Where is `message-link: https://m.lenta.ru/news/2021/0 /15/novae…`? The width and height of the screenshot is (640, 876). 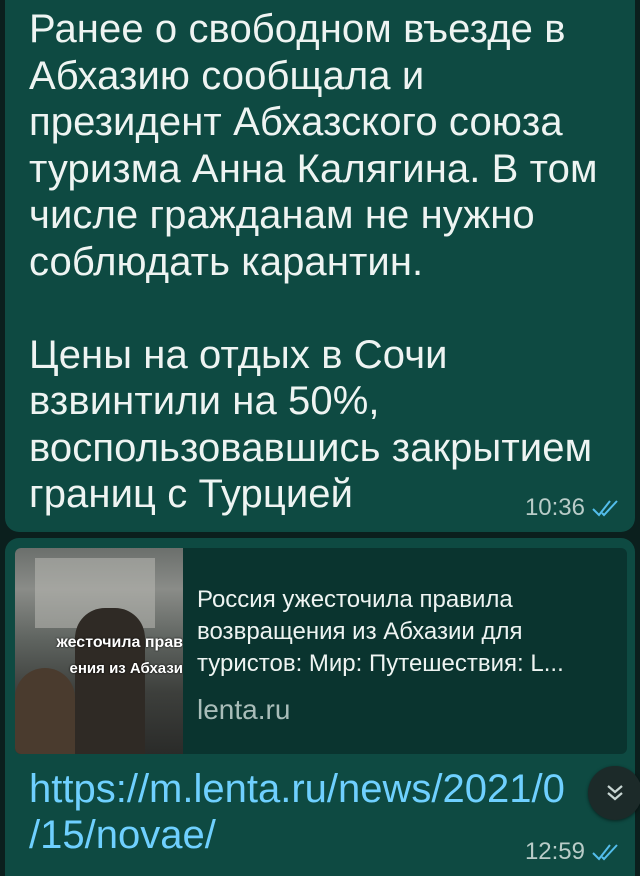
message-link: https://m.lenta.ru/news/2021/0 /15/novae… is located at coordinates (309, 812).